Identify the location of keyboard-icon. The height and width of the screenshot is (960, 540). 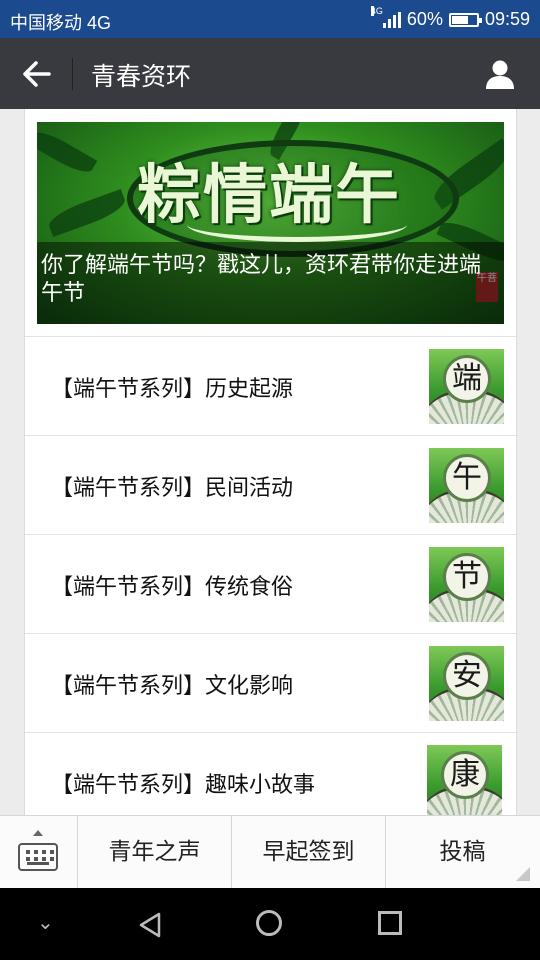
(38, 857).